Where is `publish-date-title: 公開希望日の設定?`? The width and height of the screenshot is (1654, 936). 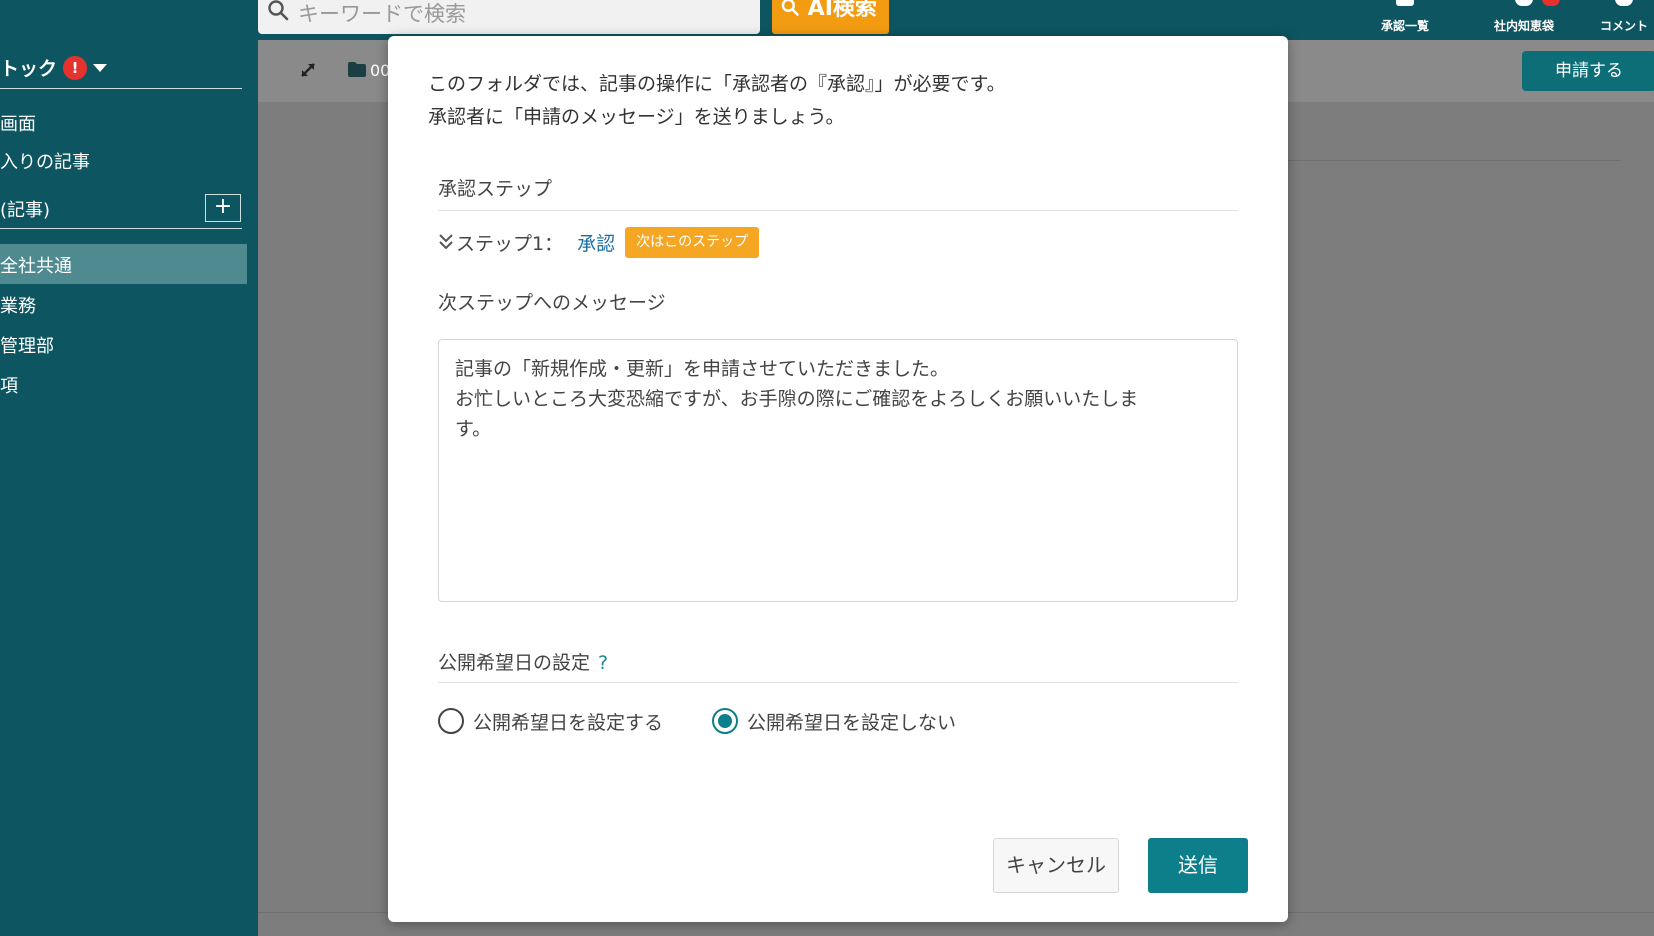
publish-date-title: 公開希望日の設定? is located at coordinates (523, 661).